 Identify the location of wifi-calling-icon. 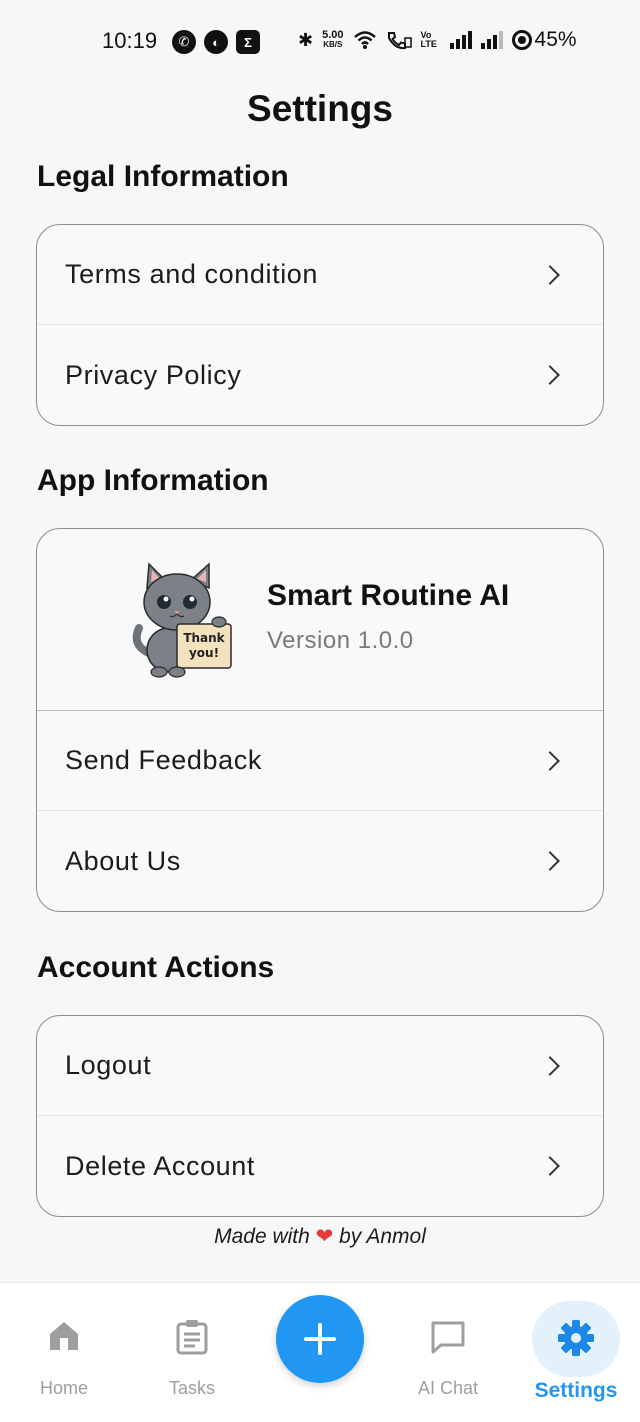
(399, 41).